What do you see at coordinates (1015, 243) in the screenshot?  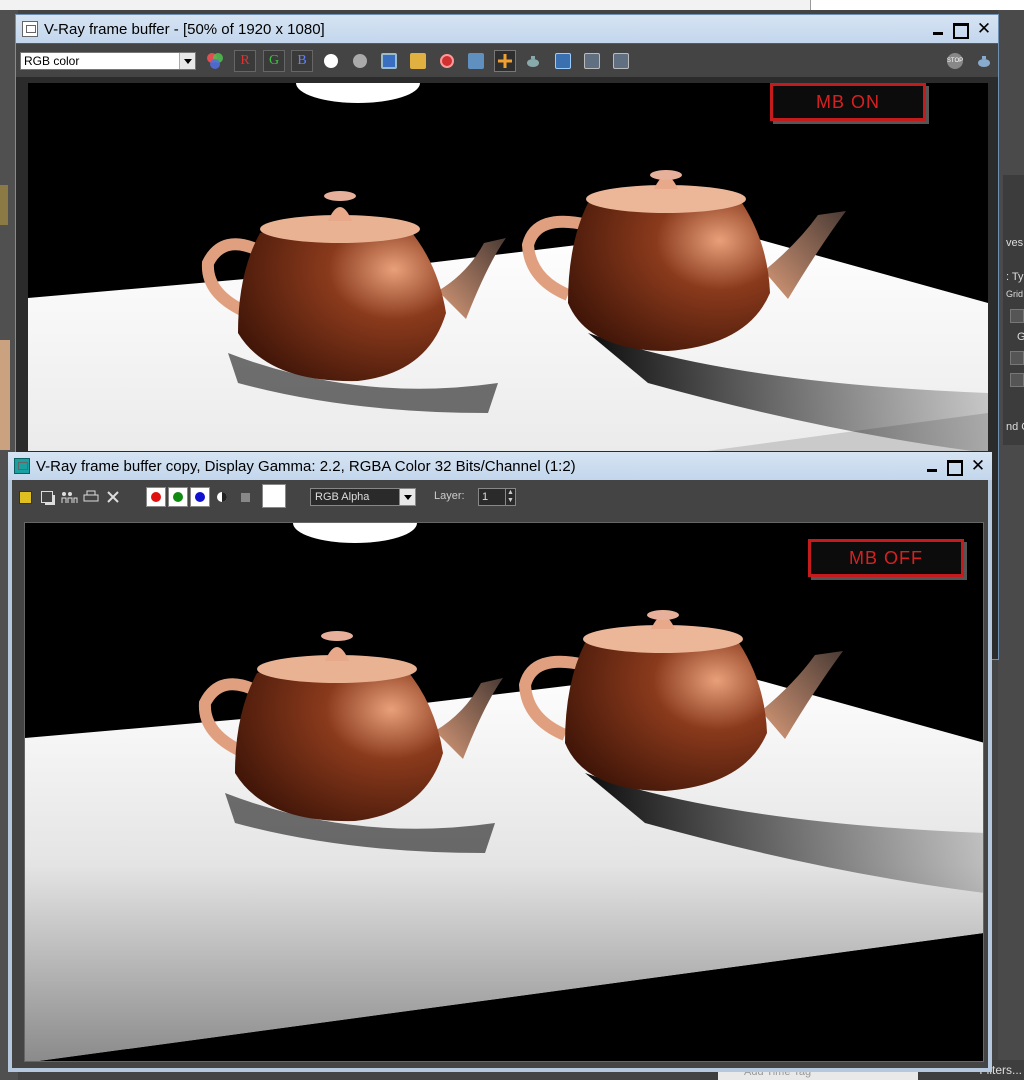 I see `panel-text-1: ves` at bounding box center [1015, 243].